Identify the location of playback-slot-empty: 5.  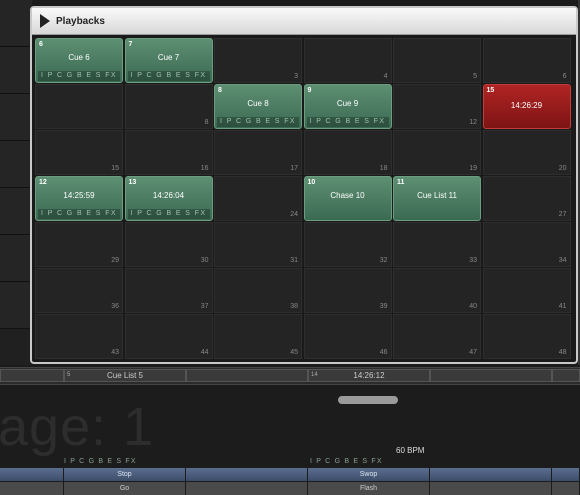
(437, 60).